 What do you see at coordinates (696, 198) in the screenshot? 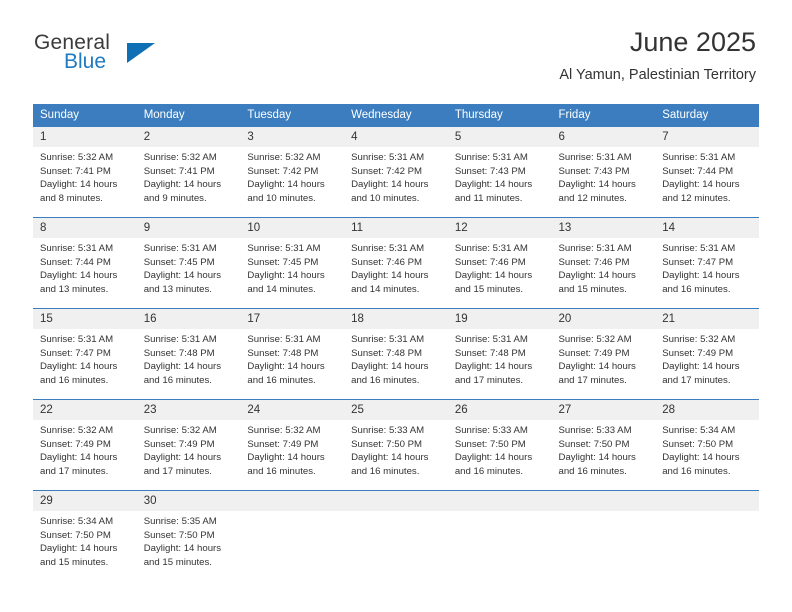
I see `daylight-text-line2: and 12 minutes.` at bounding box center [696, 198].